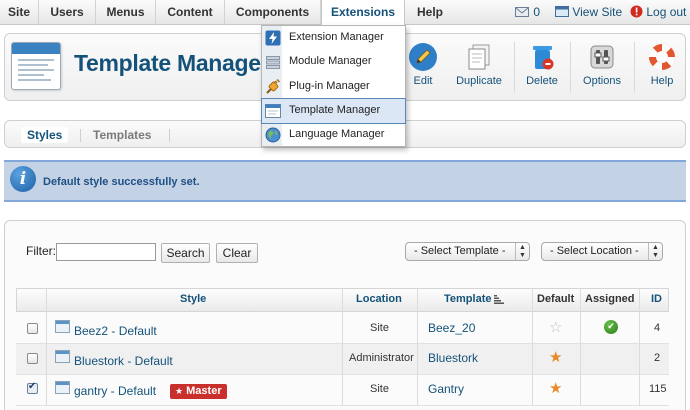 The width and height of the screenshot is (690, 410). I want to click on options-icon, so click(602, 57).